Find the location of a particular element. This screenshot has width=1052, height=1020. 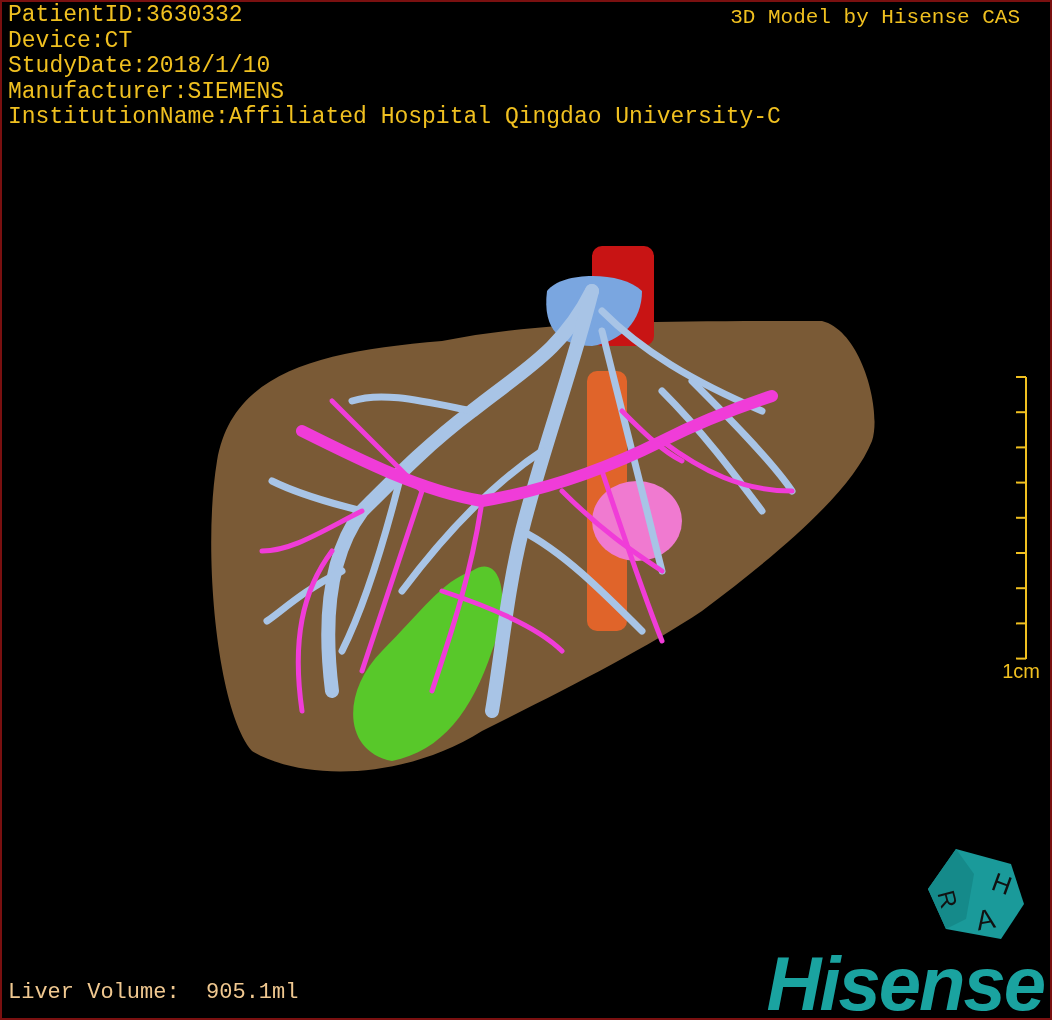

liver-volume-text: Liver Volume: 905.1ml is located at coordinates (153, 993).